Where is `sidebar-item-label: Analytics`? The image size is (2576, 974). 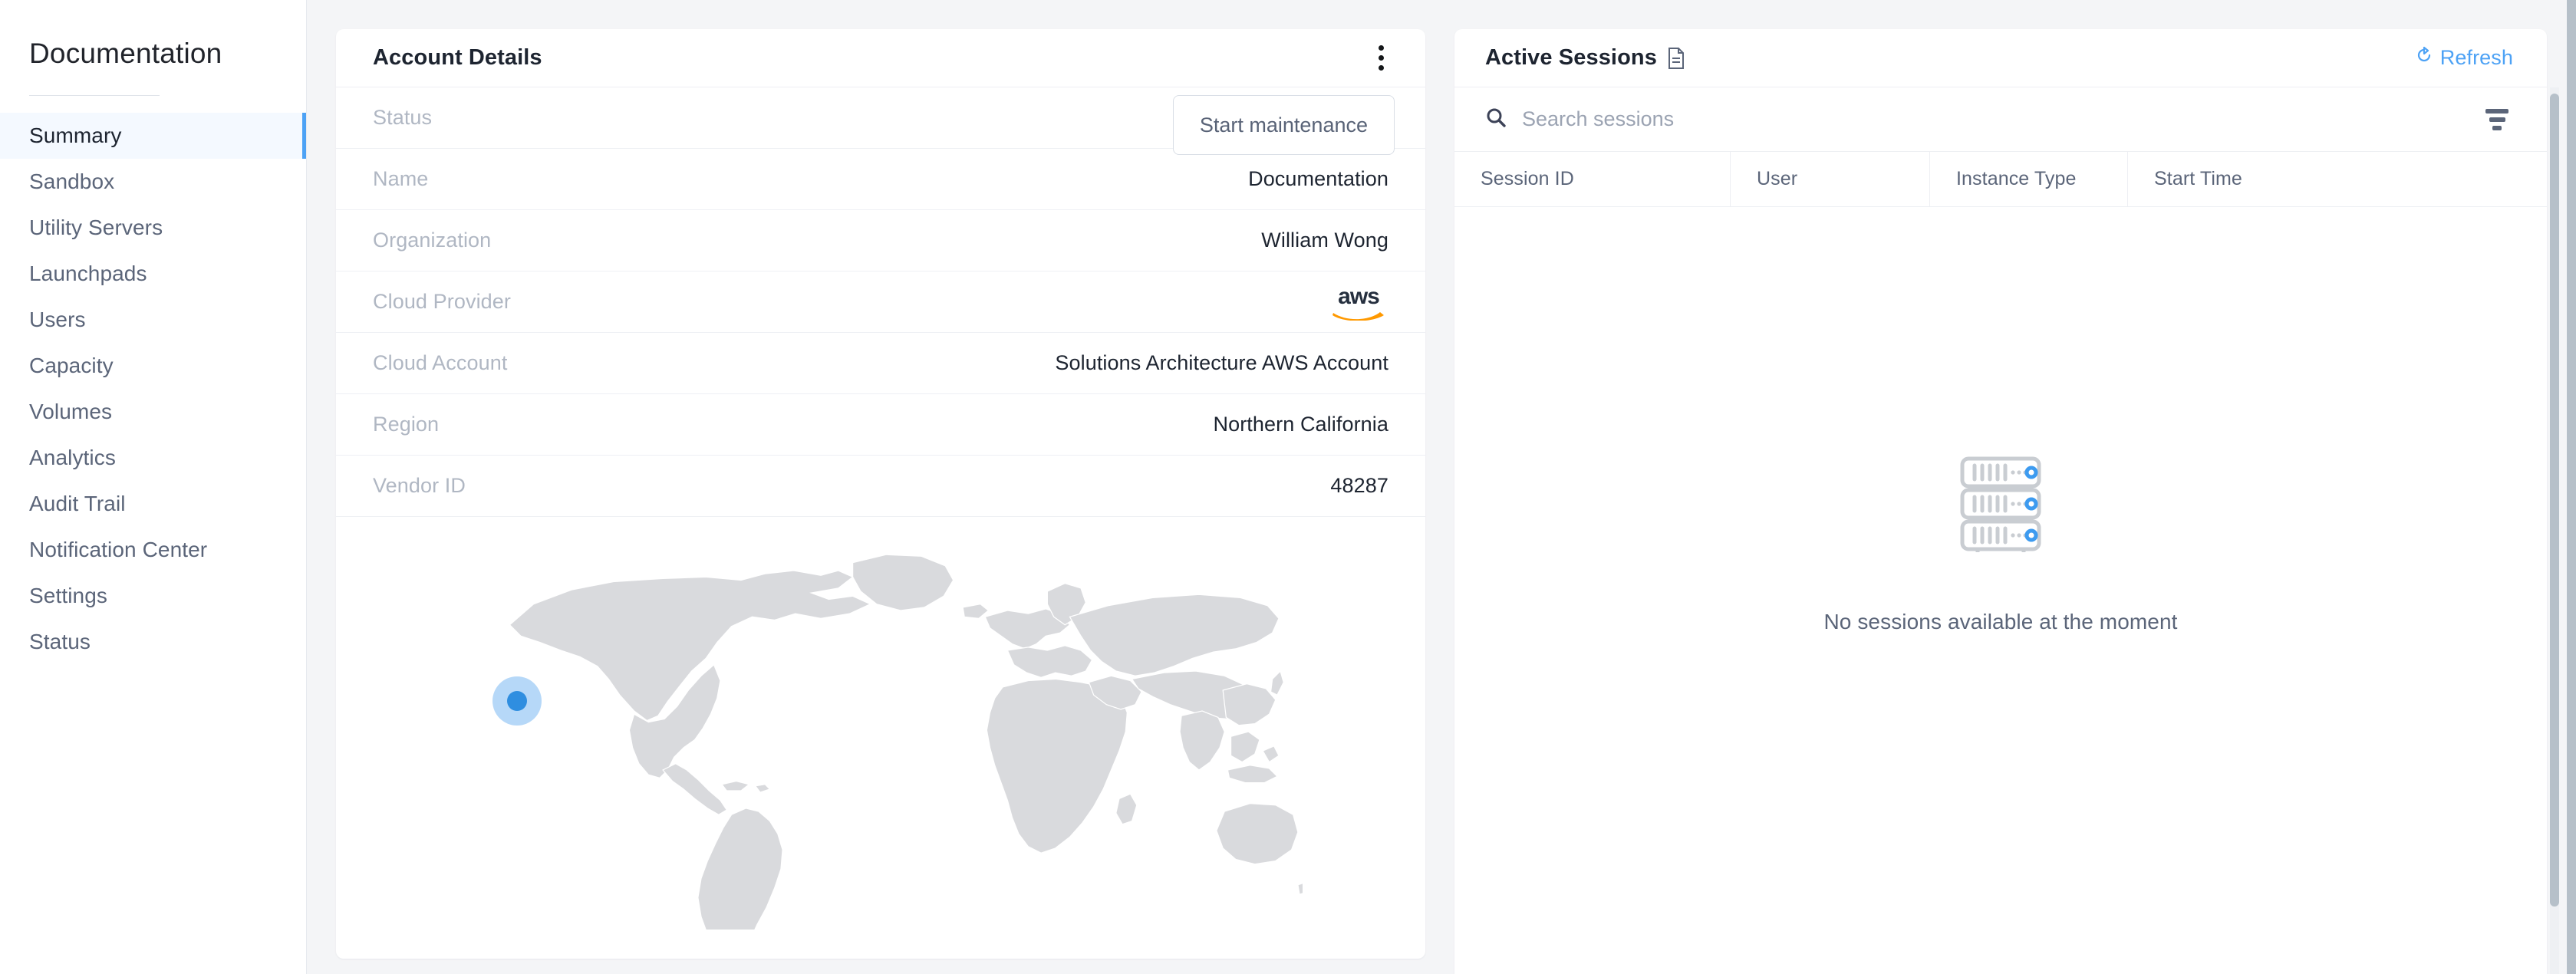 sidebar-item-label: Analytics is located at coordinates (72, 458).